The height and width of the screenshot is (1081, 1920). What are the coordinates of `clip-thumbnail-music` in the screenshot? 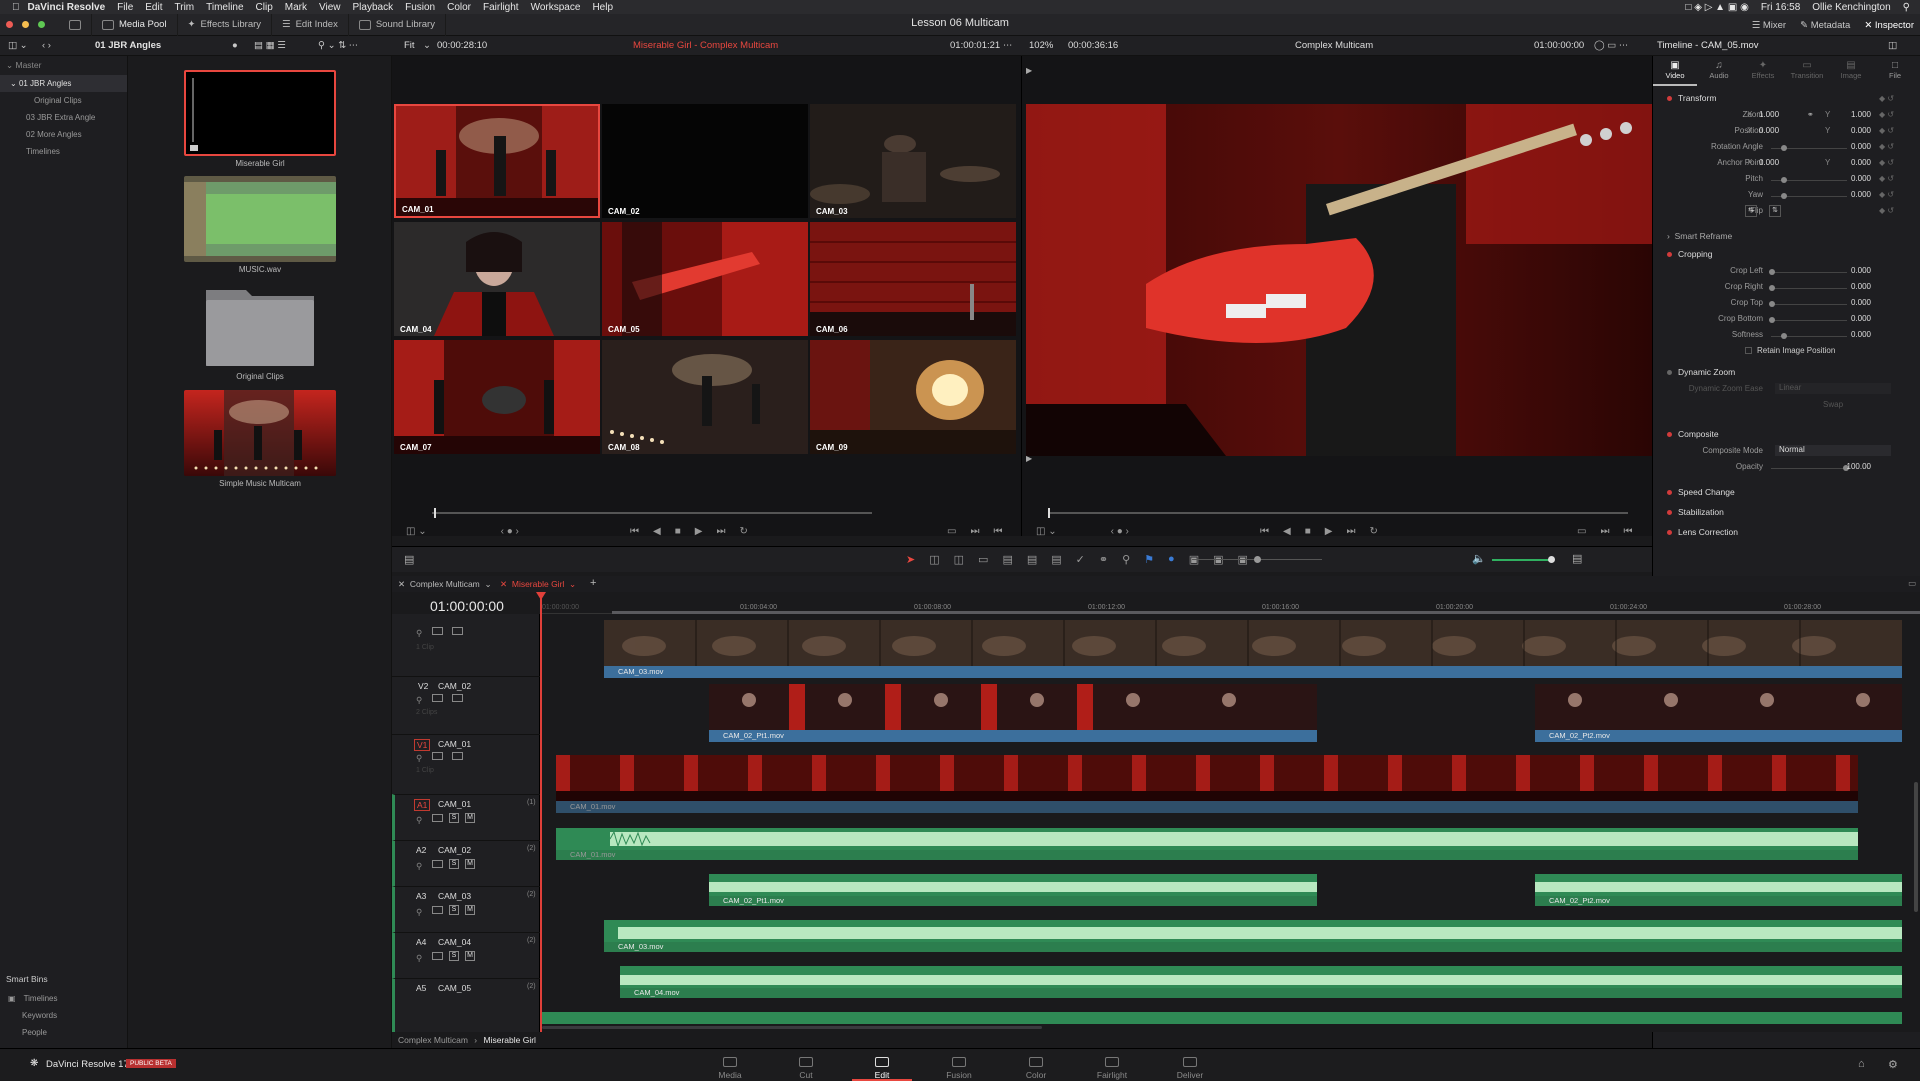 It's located at (260, 219).